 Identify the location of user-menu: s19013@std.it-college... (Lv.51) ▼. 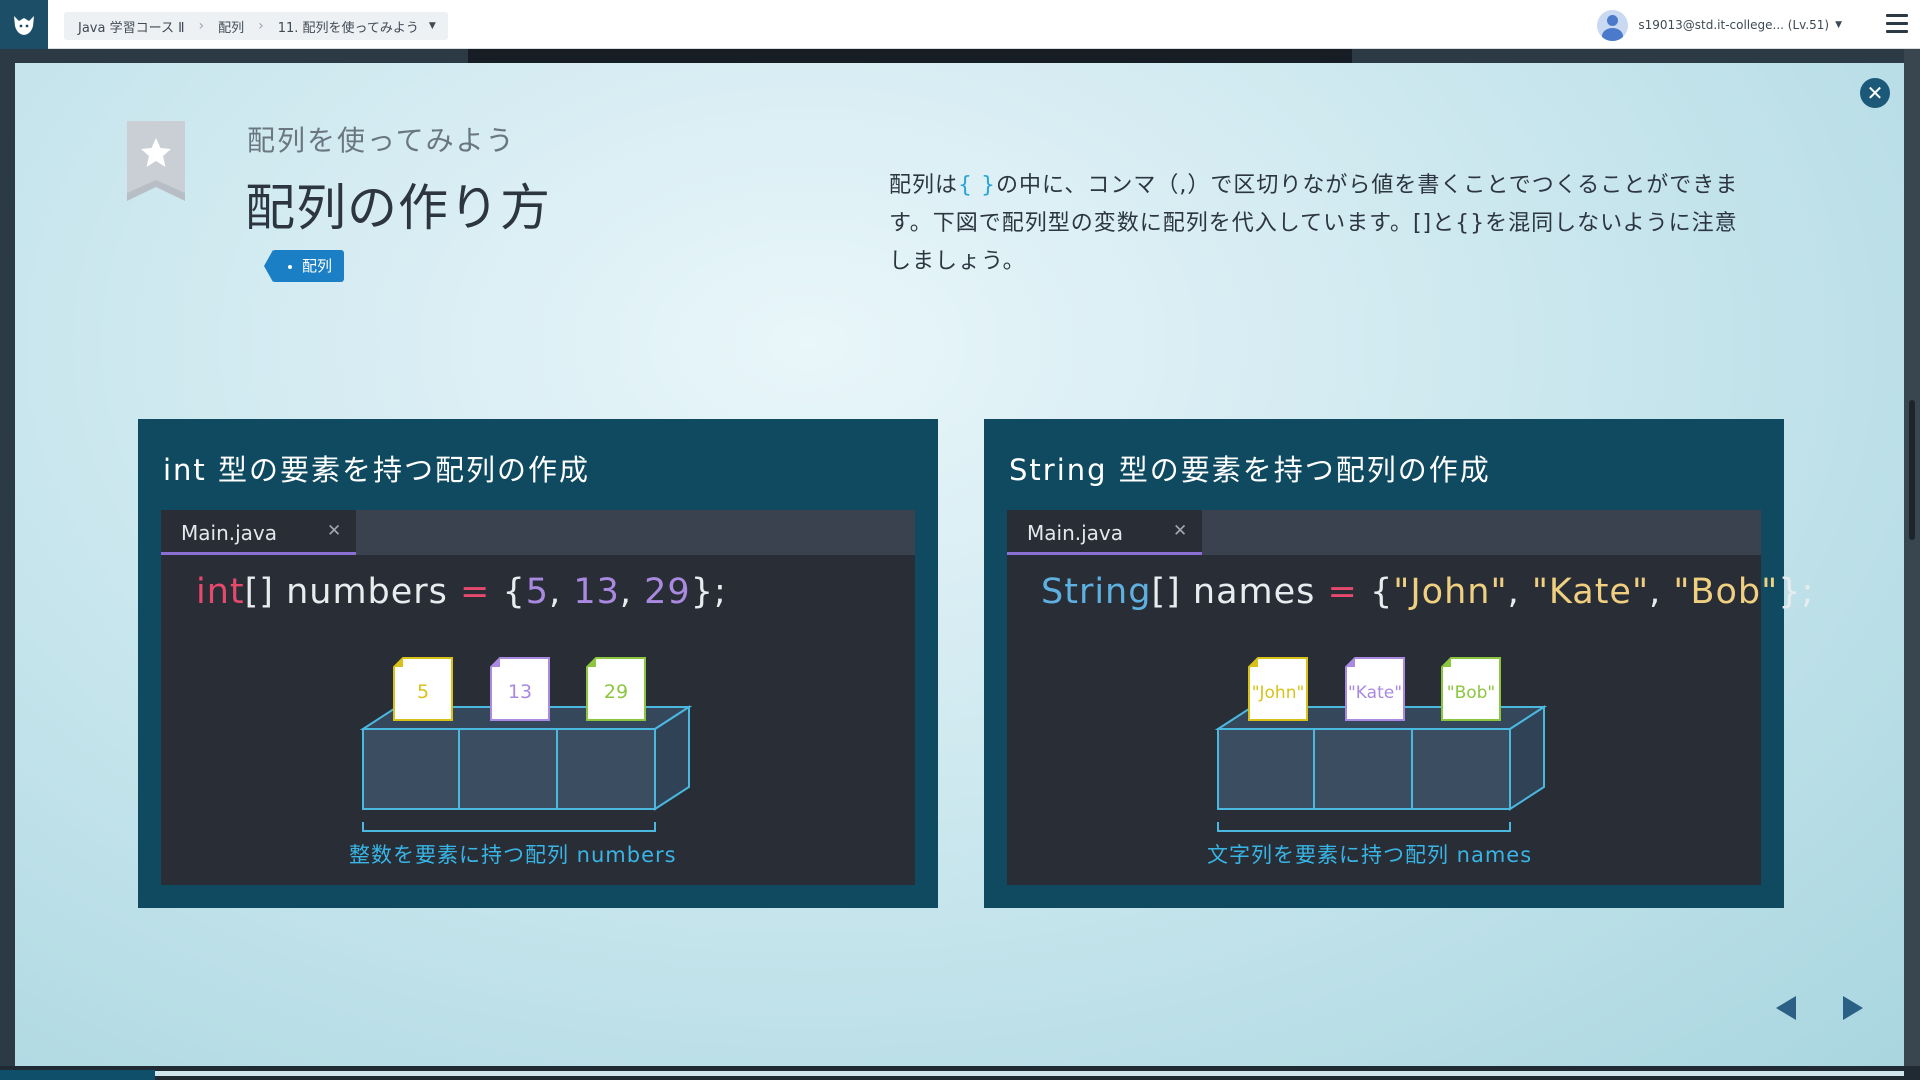
(1719, 25).